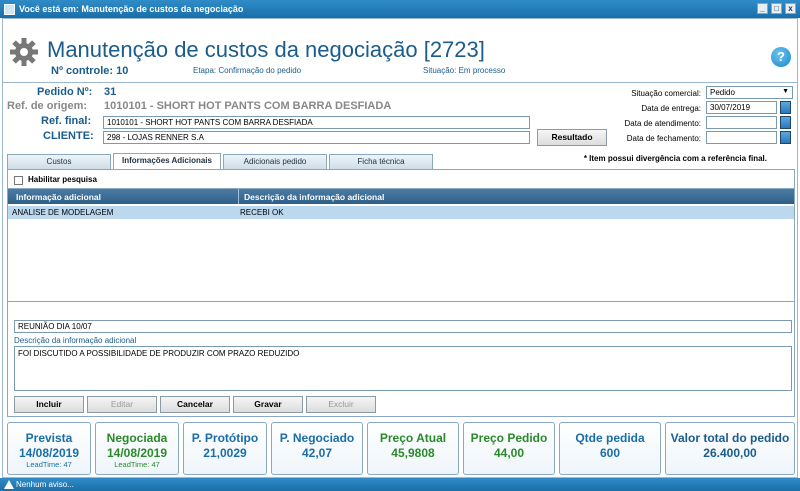 The height and width of the screenshot is (491, 800). I want to click on etapa-field: Etapa: Confirmação do pedido, so click(247, 70).